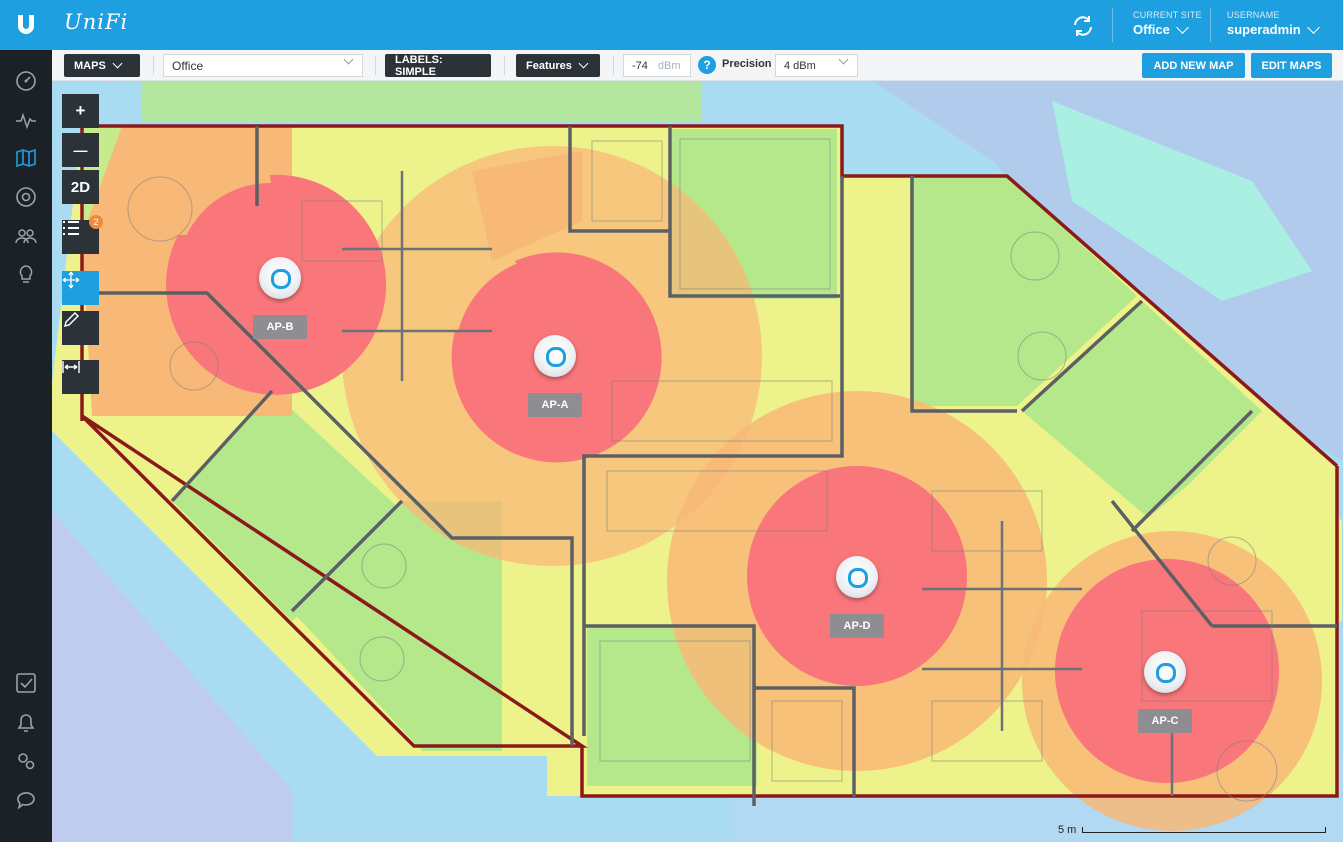 Image resolution: width=1343 pixels, height=842 pixels. I want to click on zoom-out-button: —, so click(80, 150).